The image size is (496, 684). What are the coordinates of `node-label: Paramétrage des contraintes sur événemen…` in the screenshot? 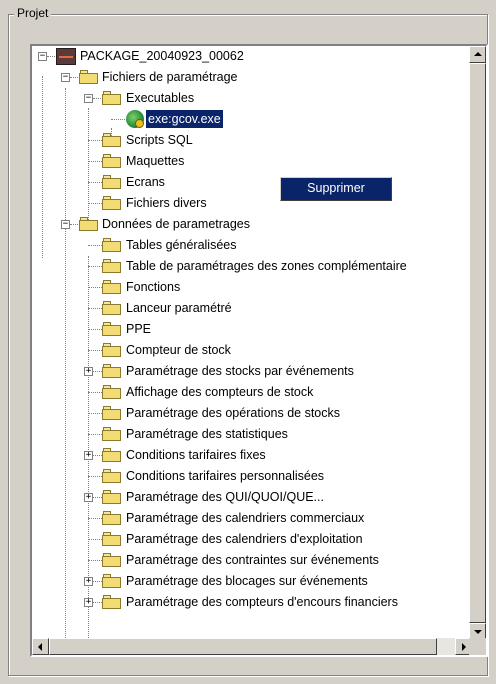 It's located at (252, 560).